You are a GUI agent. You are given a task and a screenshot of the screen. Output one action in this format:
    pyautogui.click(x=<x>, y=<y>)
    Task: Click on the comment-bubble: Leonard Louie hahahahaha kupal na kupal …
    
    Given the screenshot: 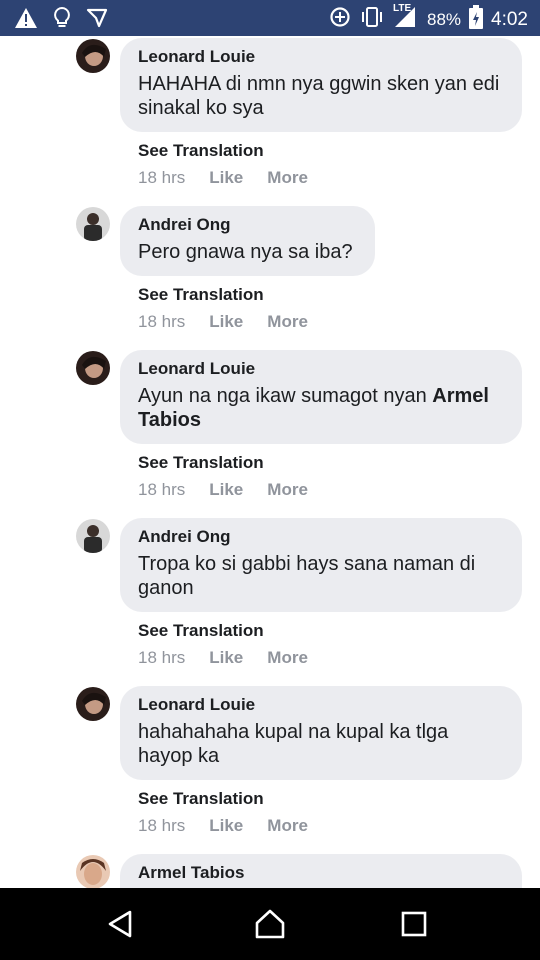 What is the action you would take?
    pyautogui.click(x=321, y=733)
    